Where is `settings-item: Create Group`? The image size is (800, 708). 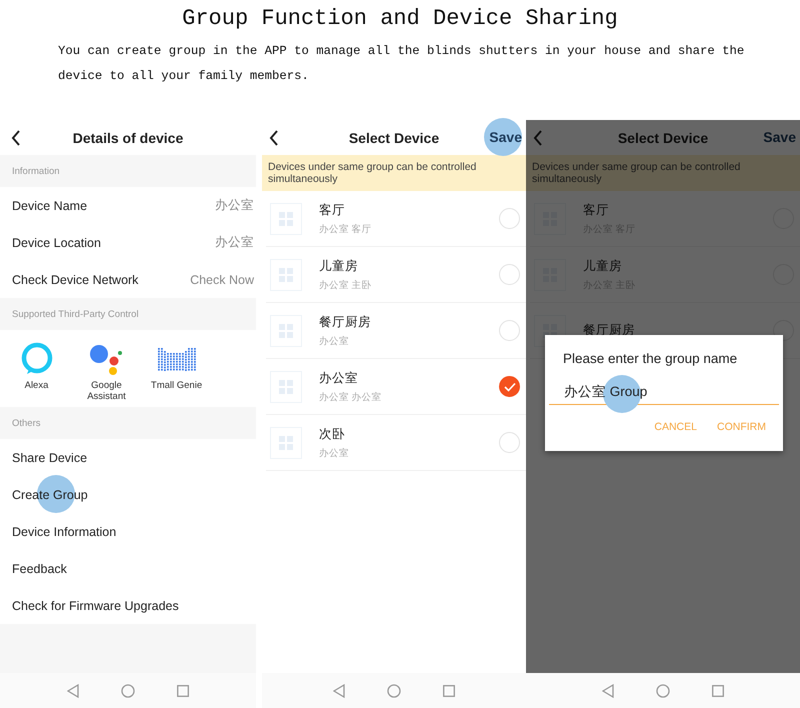
settings-item: Create Group is located at coordinates (128, 494).